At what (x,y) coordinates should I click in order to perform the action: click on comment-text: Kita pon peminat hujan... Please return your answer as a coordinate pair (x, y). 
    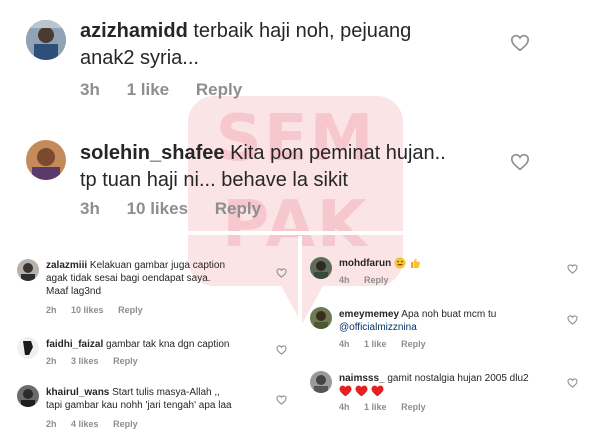
    Looking at the image, I should click on (338, 153).